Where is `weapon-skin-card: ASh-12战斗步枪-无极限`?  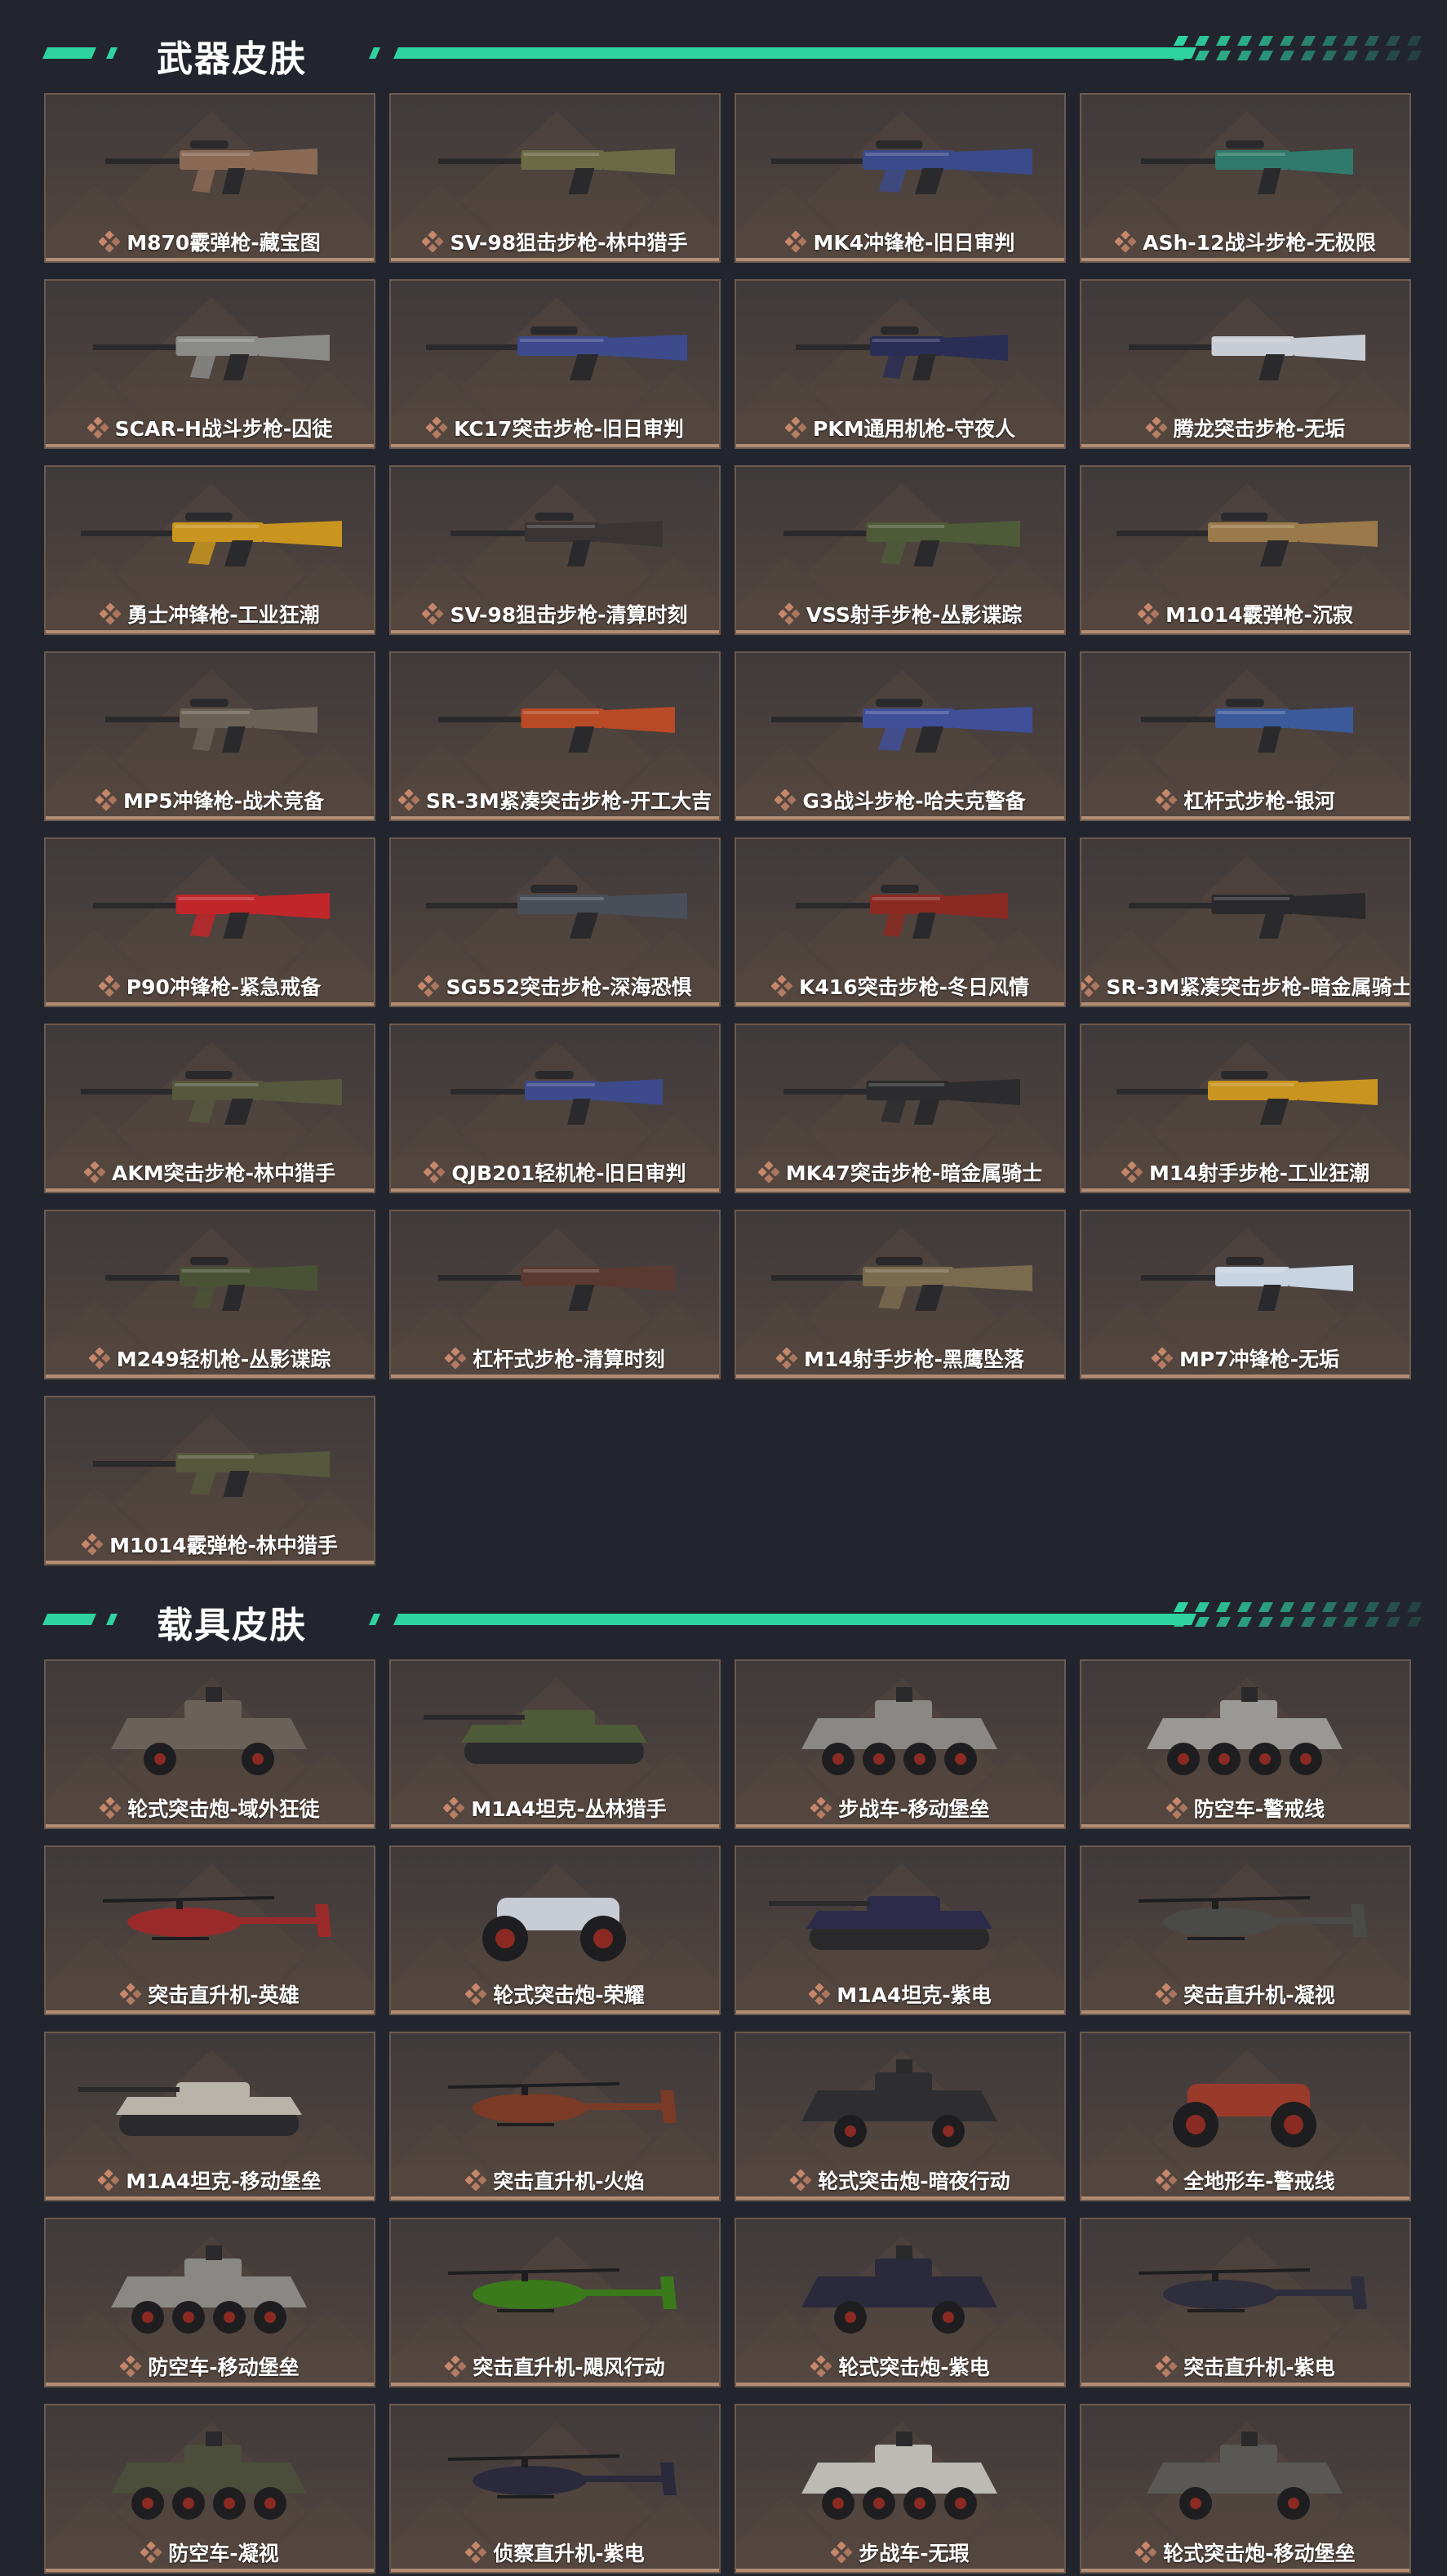
weapon-skin-card: ASh-12战斗步枪-无极限 is located at coordinates (1245, 178).